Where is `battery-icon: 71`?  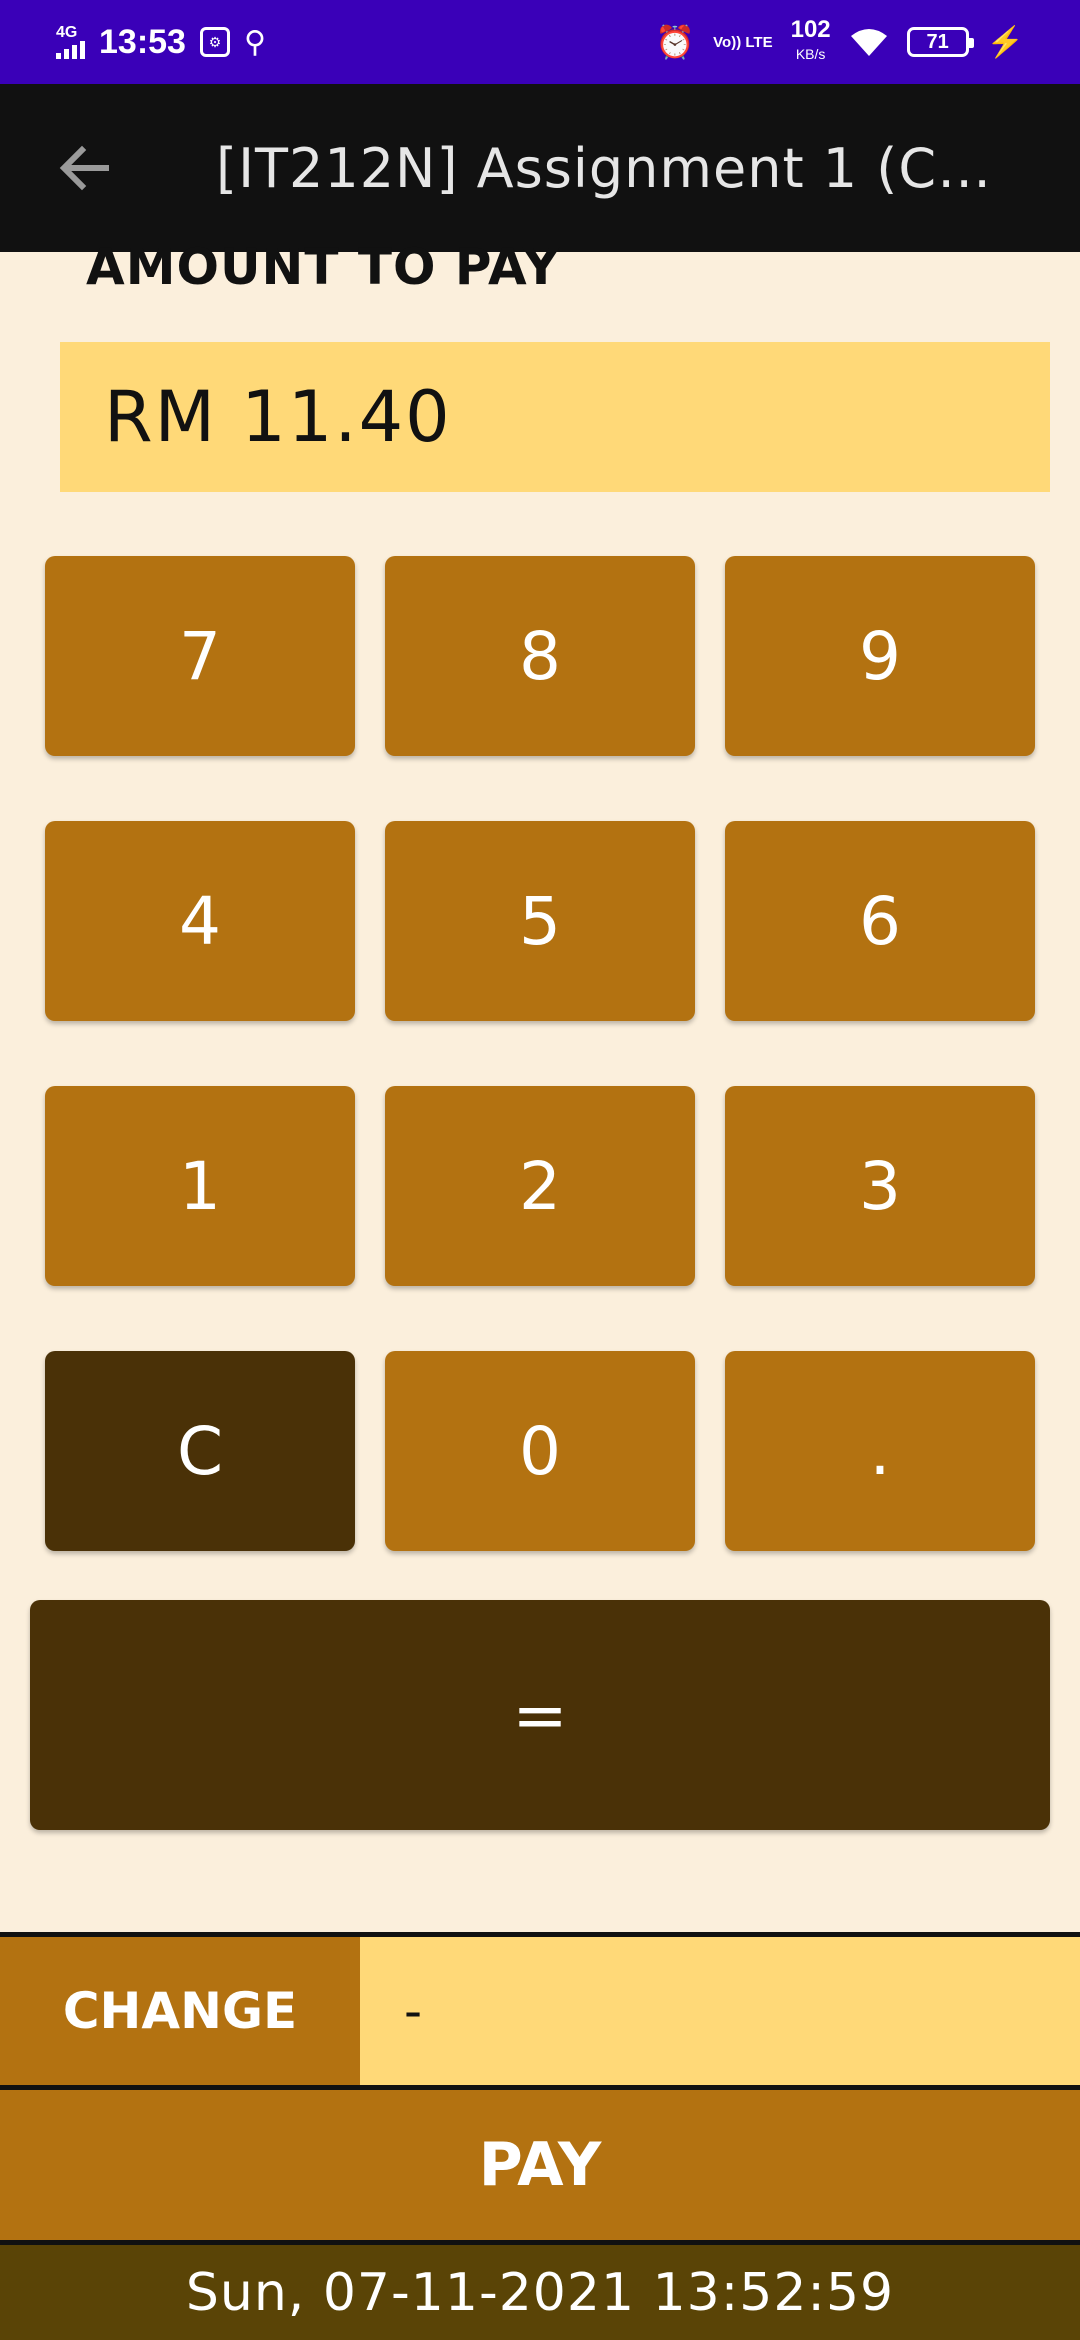 battery-icon: 71 is located at coordinates (940, 42).